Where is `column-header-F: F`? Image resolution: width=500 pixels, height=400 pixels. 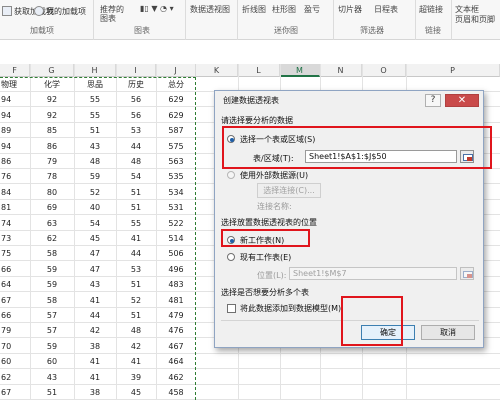 column-header-F: F is located at coordinates (15, 70).